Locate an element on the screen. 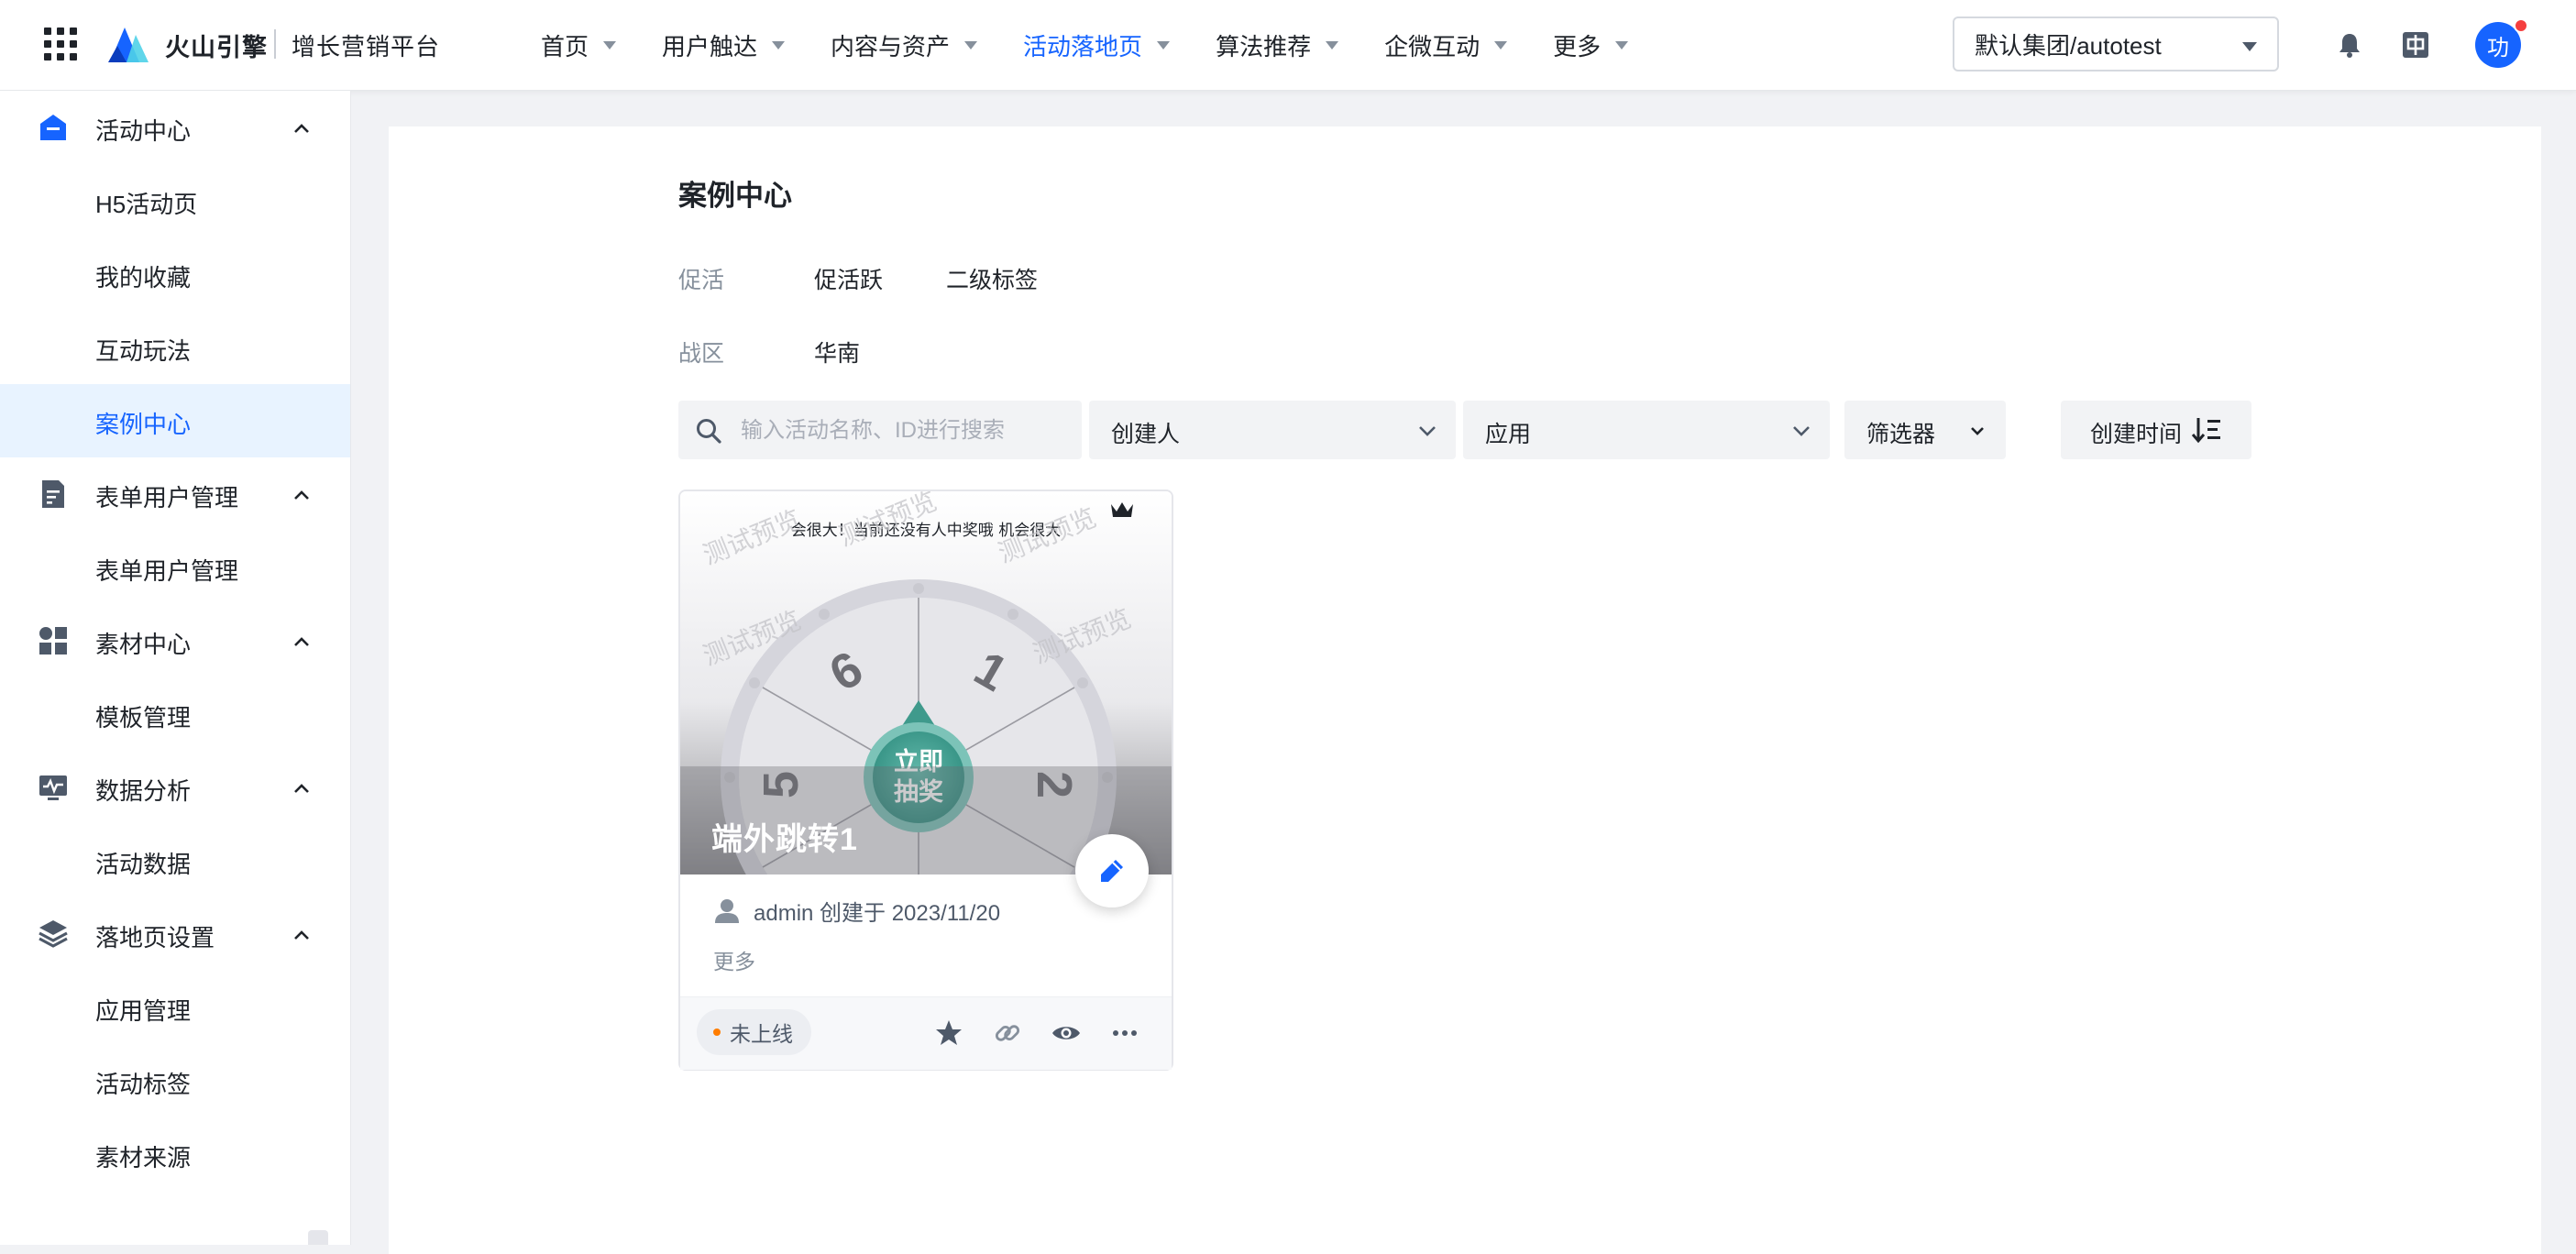 This screenshot has height=1254, width=2576. sidebar-item-h5: H5活动页 is located at coordinates (175, 200).